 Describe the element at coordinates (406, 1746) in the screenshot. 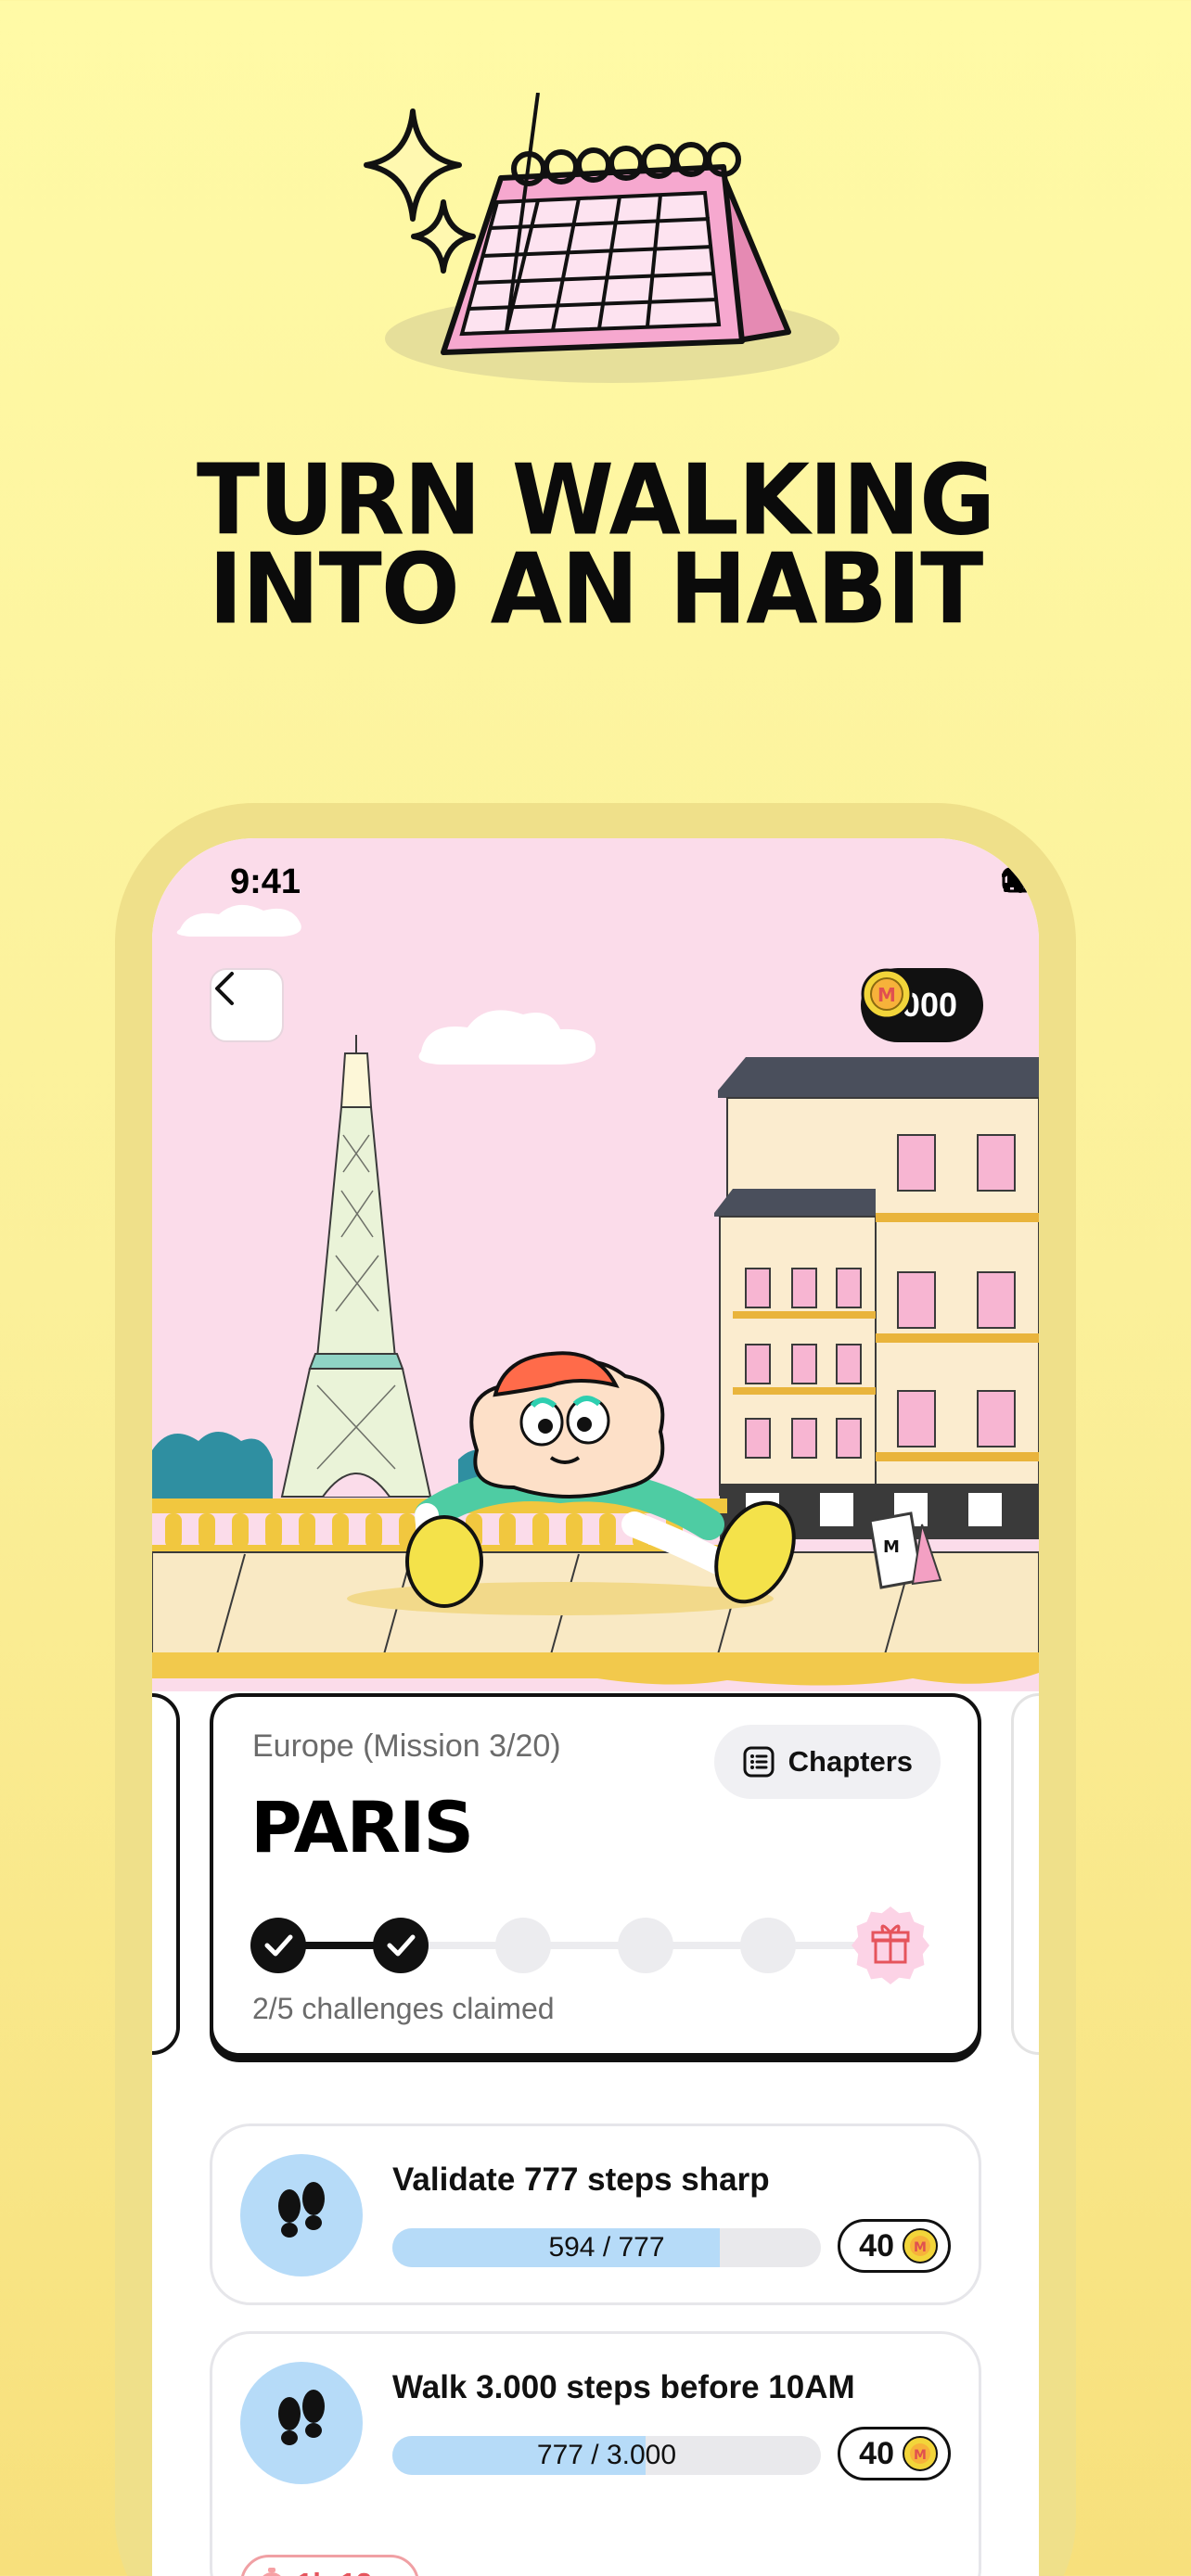

I see `mission-subtitle: Europe (Mission 3/20)` at that location.